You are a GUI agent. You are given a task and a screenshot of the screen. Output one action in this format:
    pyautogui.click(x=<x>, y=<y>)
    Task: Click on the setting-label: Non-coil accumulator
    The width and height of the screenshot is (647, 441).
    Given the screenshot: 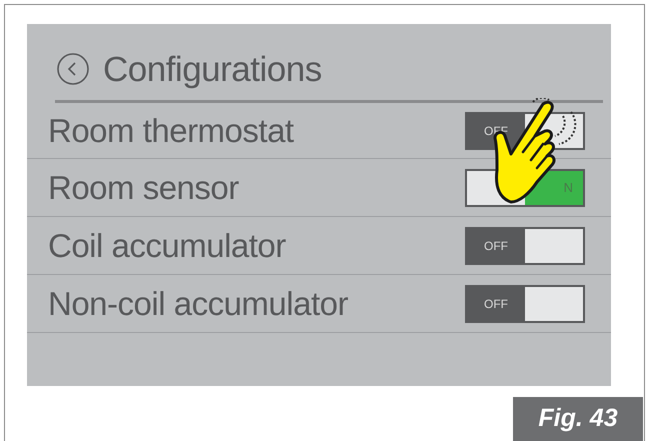 What is the action you would take?
    pyautogui.click(x=198, y=303)
    